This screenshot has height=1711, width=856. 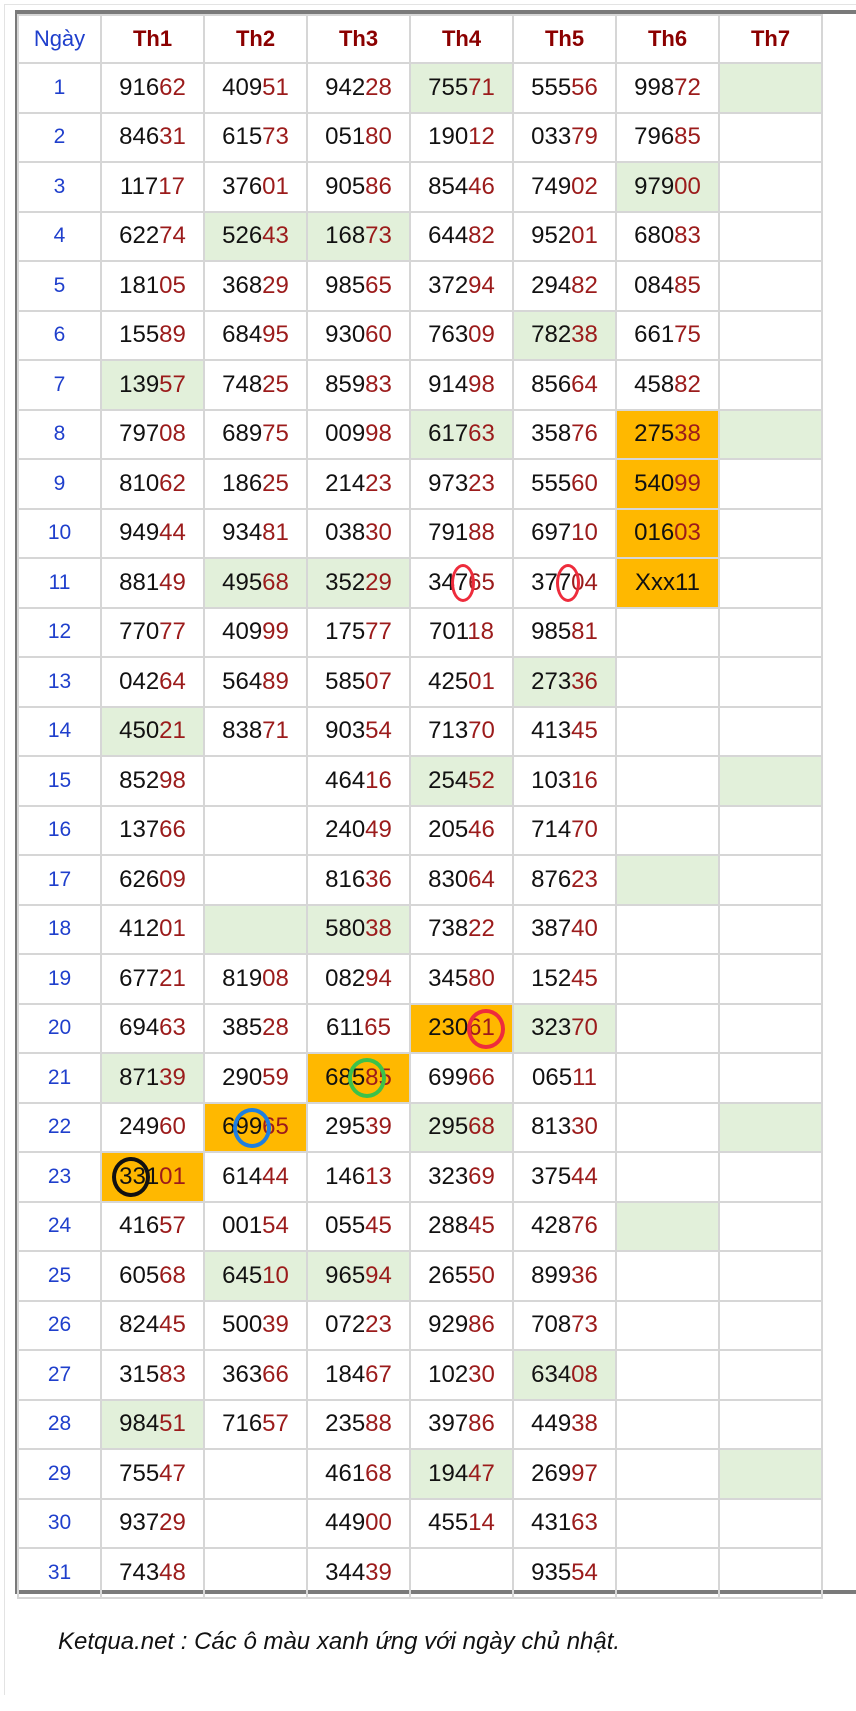 What do you see at coordinates (584, 1028) in the screenshot?
I see `value-tail: 70` at bounding box center [584, 1028].